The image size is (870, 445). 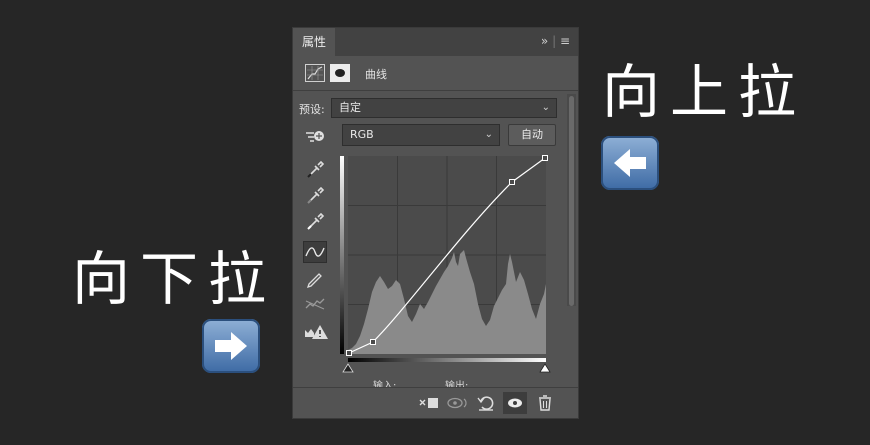 I want to click on curves-adjustment-icon, so click(x=315, y=73).